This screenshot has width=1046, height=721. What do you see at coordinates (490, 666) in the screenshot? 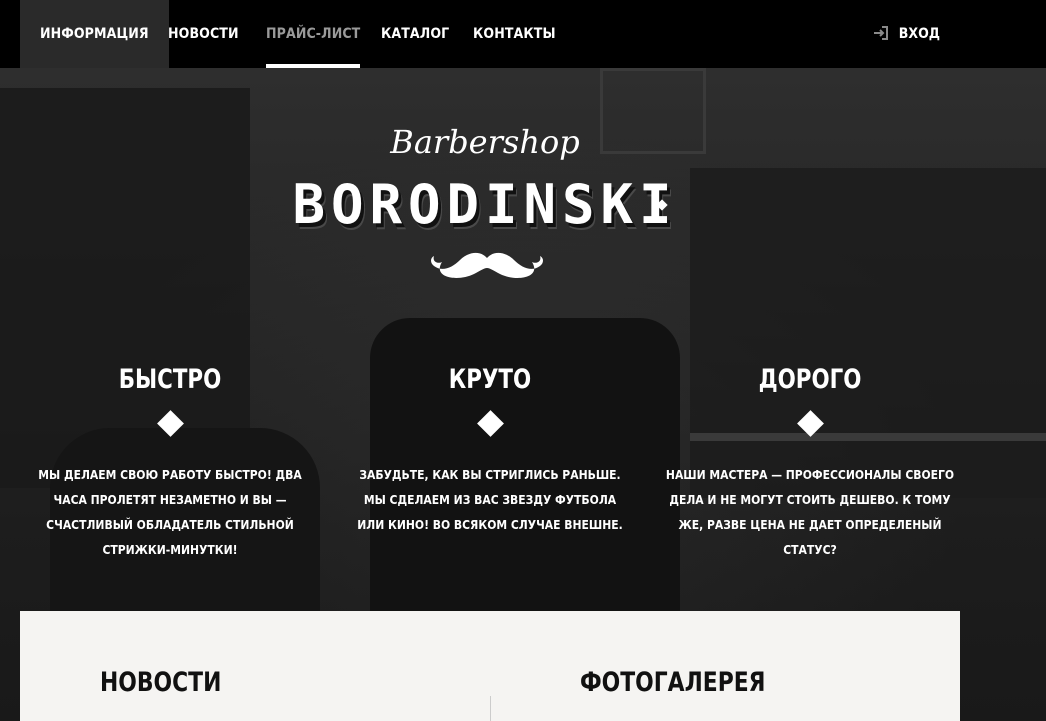
I see `content-panel: НОВОСТИ ФОТОГАЛЕРЕЯ` at bounding box center [490, 666].